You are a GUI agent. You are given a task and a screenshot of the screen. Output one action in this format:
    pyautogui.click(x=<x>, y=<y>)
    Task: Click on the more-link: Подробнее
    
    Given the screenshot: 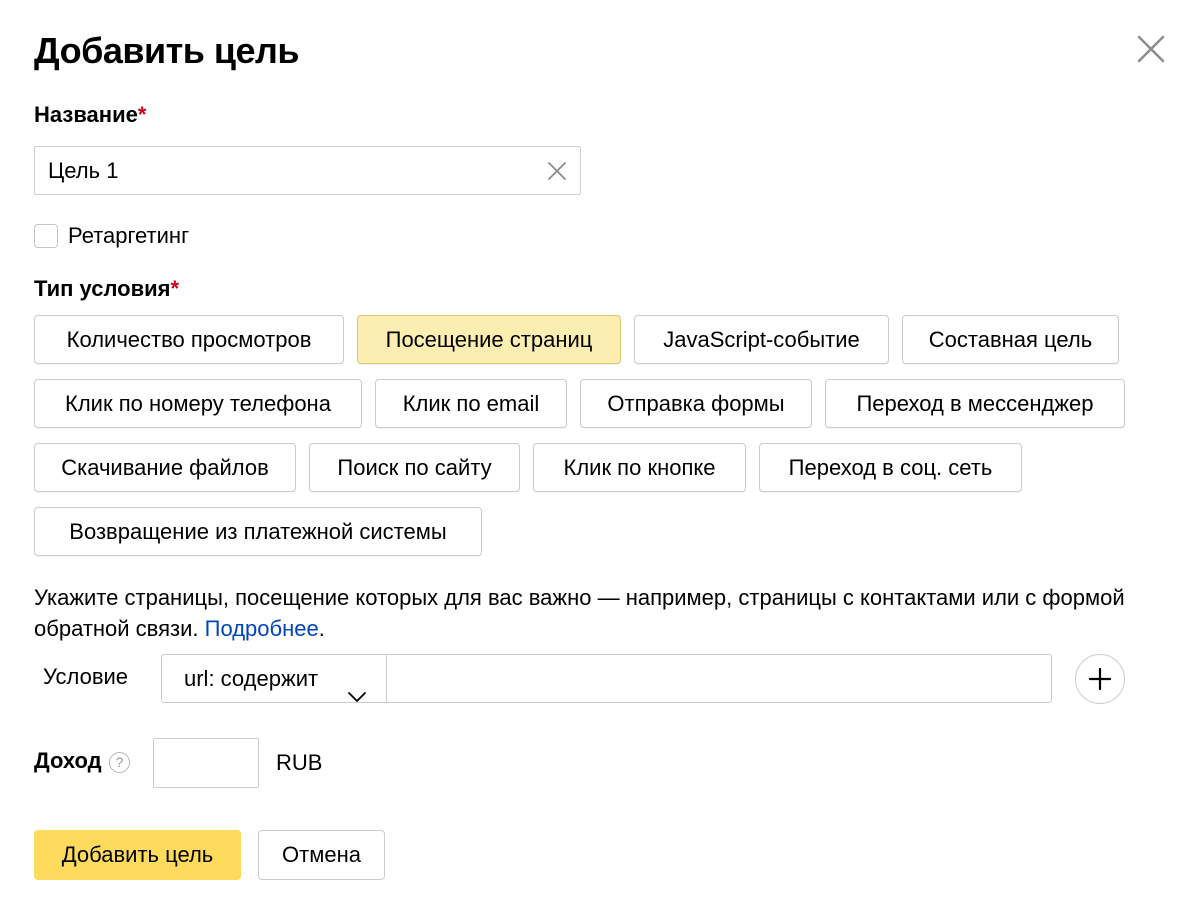 What is the action you would take?
    pyautogui.click(x=262, y=628)
    